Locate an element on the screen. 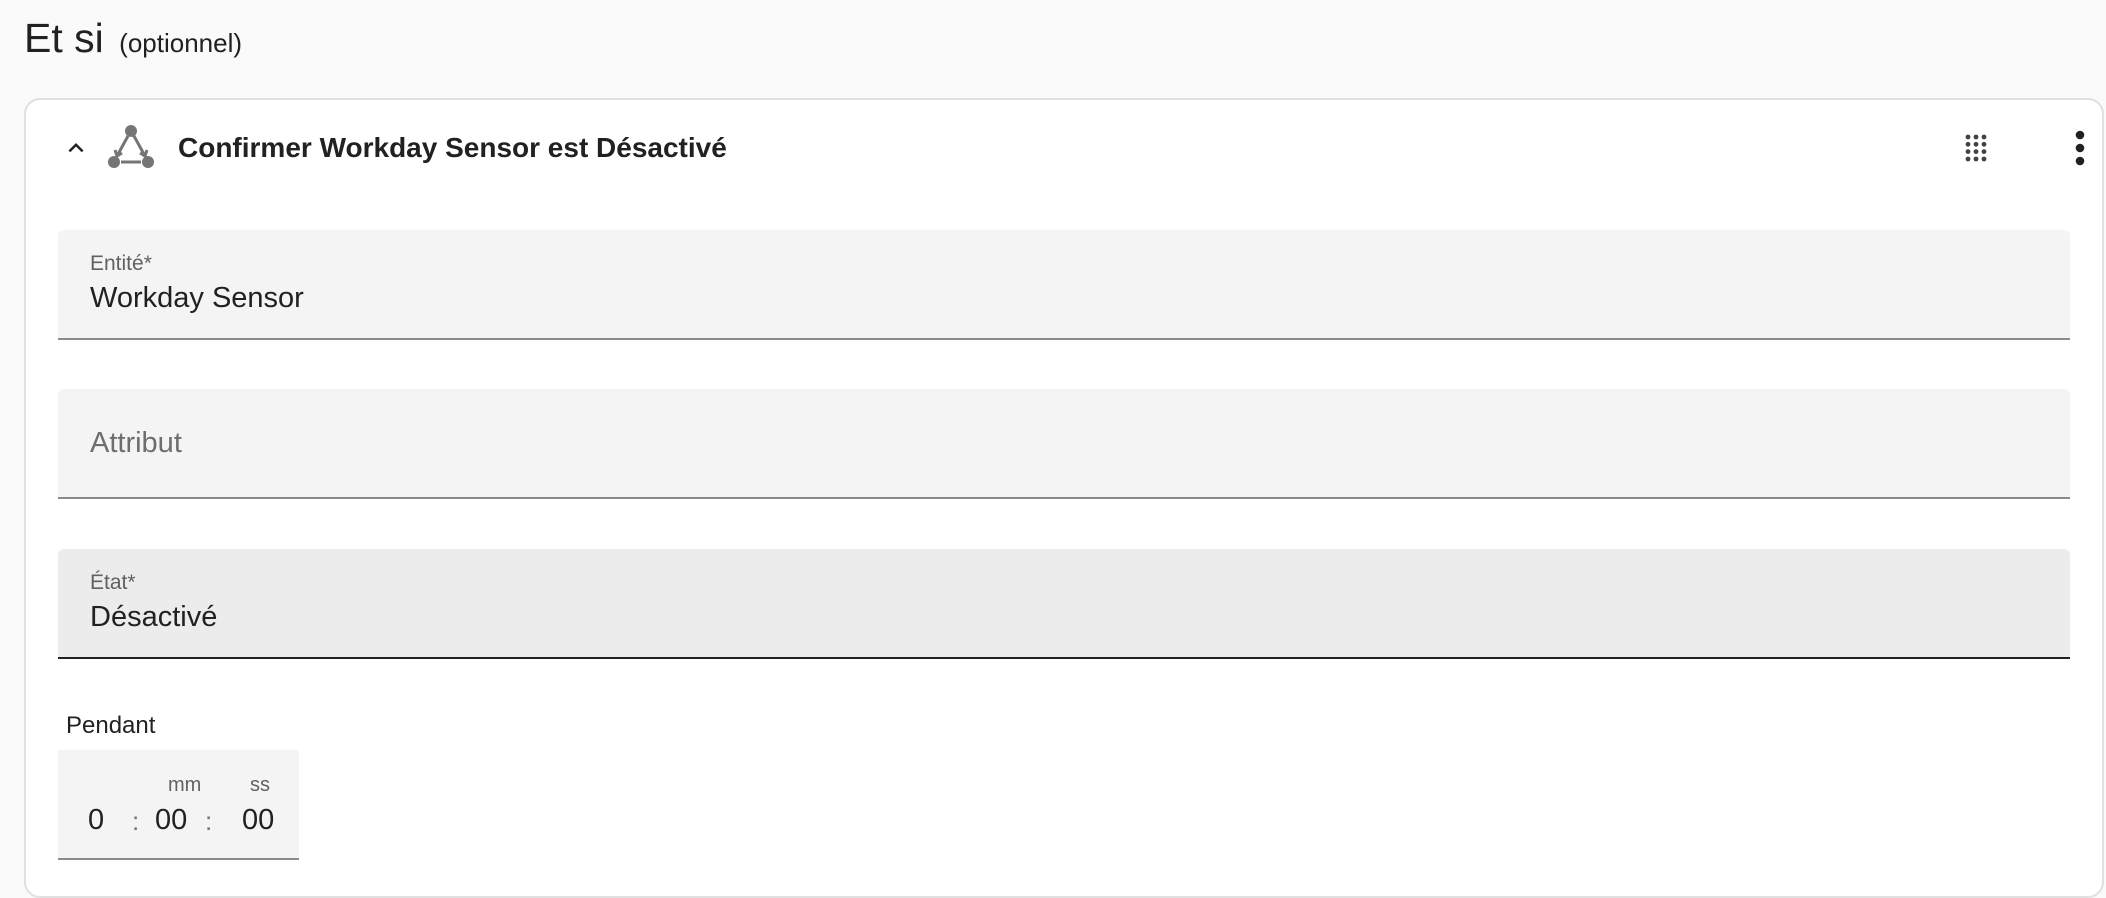  seconds-input: 00 is located at coordinates (258, 820).